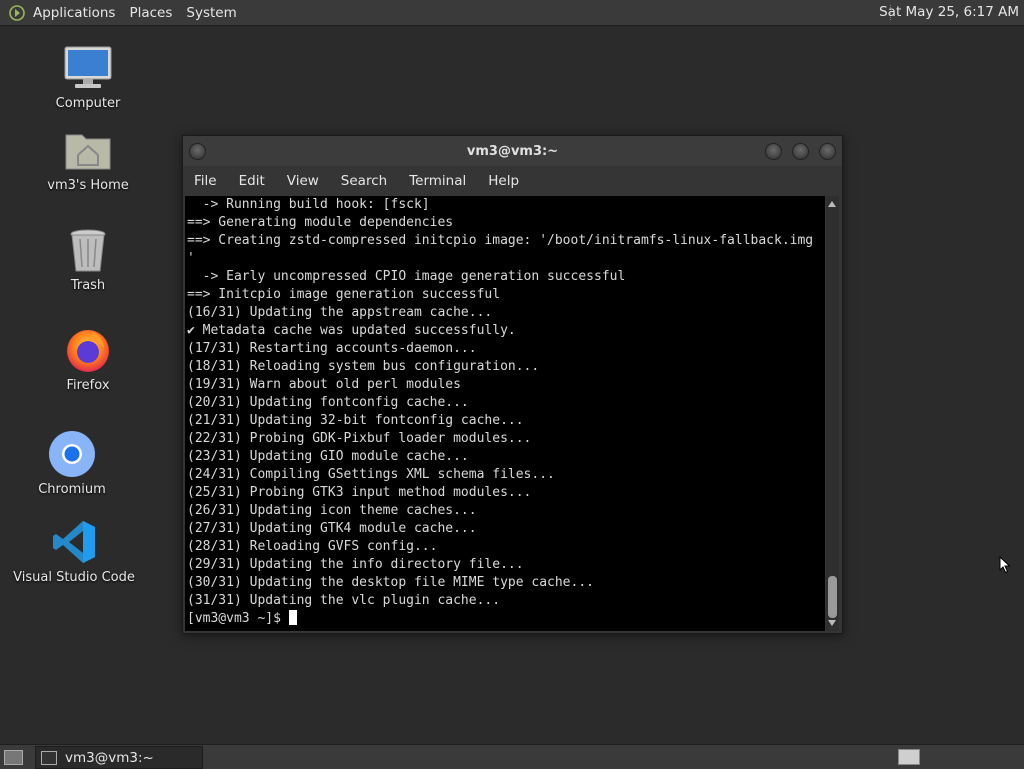 Image resolution: width=1024 pixels, height=769 pixels. Describe the element at coordinates (949, 12) in the screenshot. I see `clock: Sat May 25, 6:17 AM` at that location.